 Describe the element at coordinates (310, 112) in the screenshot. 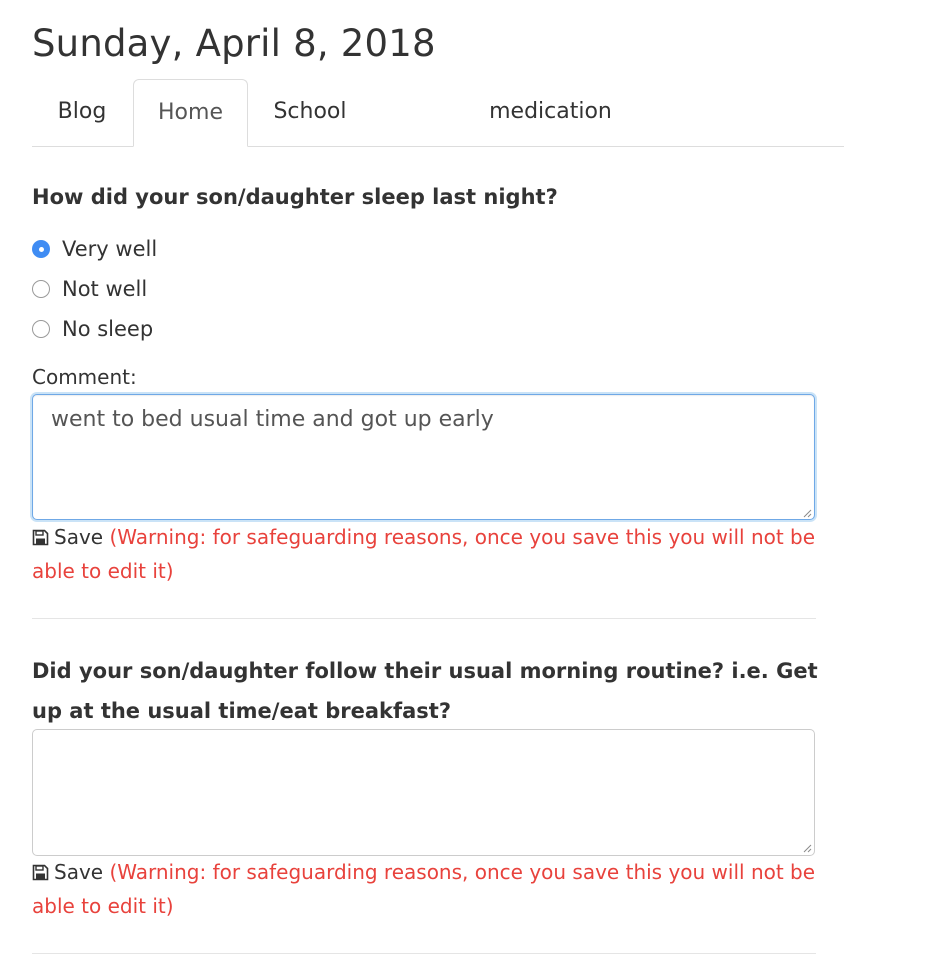

I see `tab-school: School` at that location.